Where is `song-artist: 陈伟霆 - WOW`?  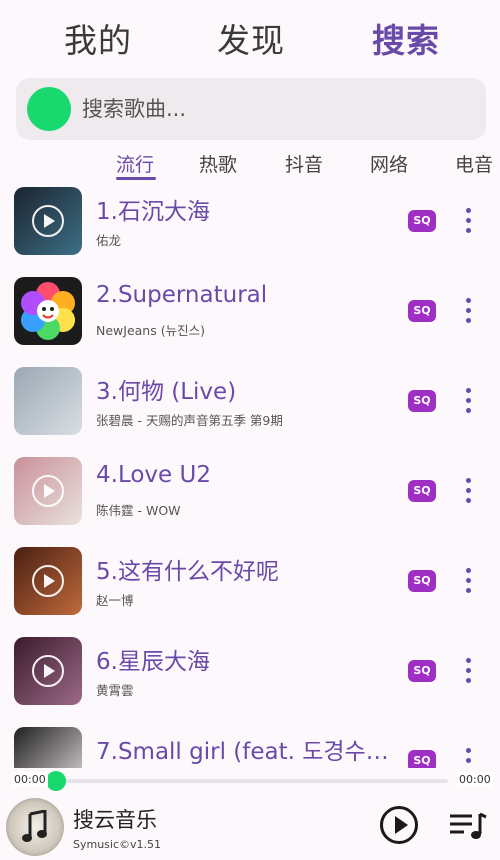 song-artist: 陈伟霆 - WOW is located at coordinates (138, 510).